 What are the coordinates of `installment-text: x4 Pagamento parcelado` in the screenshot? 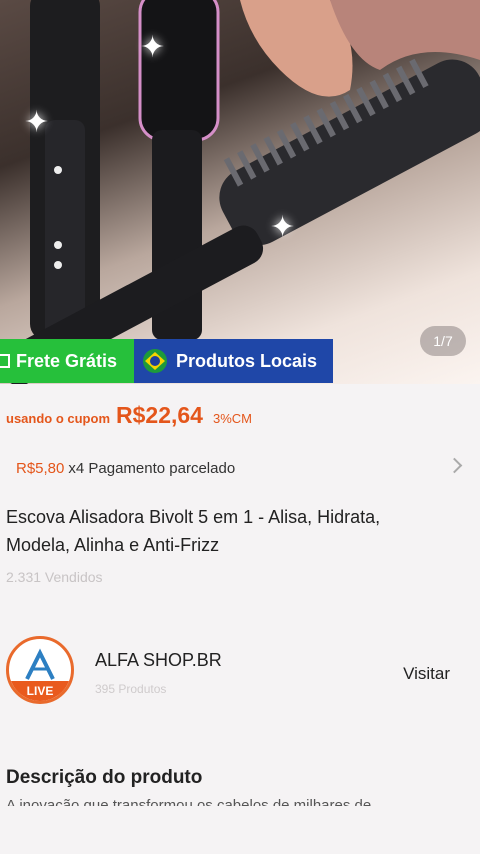 It's located at (152, 468).